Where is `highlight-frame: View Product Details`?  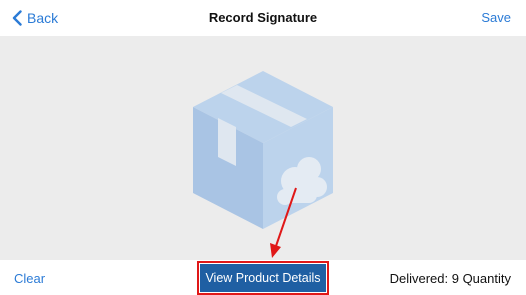
highlight-frame: View Product Details is located at coordinates (263, 278).